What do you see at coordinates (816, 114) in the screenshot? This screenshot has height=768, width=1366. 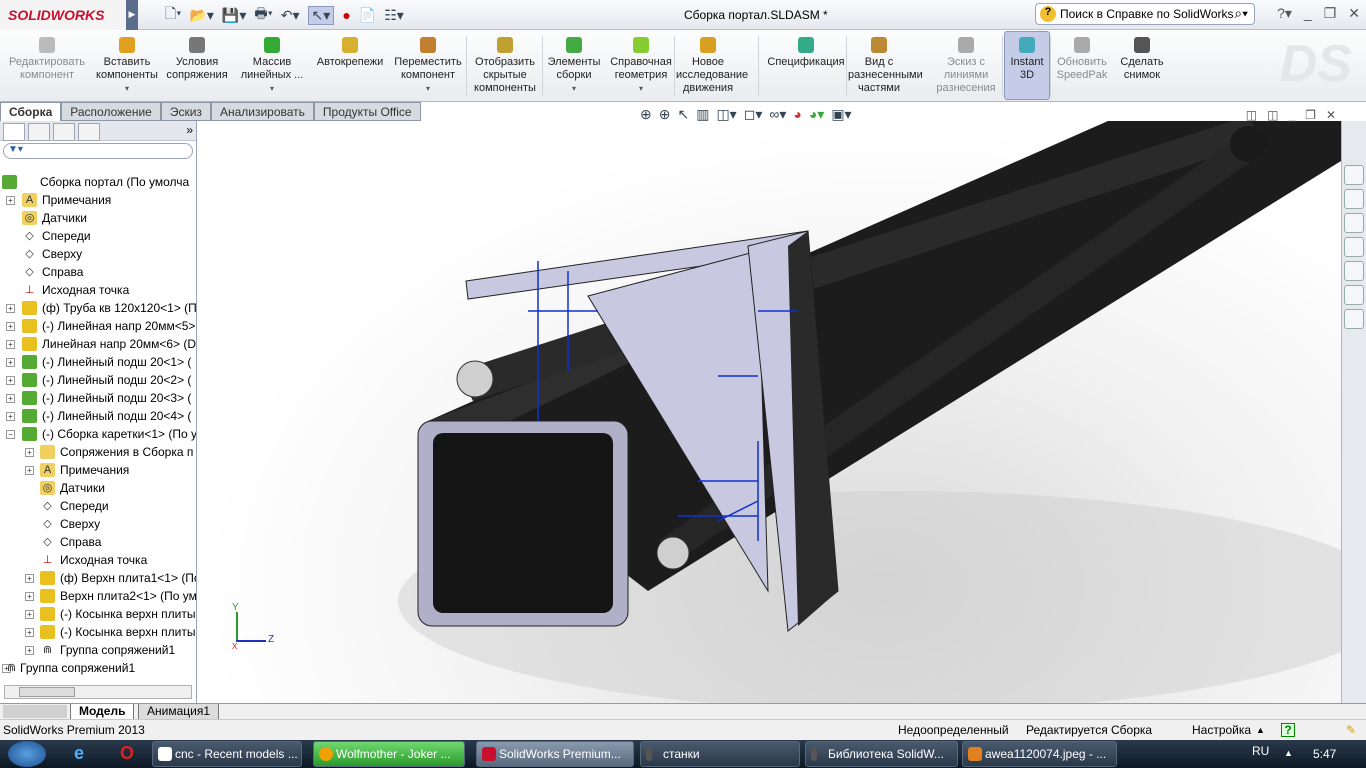 I see `apply-scene-icon: ◕▾` at bounding box center [816, 114].